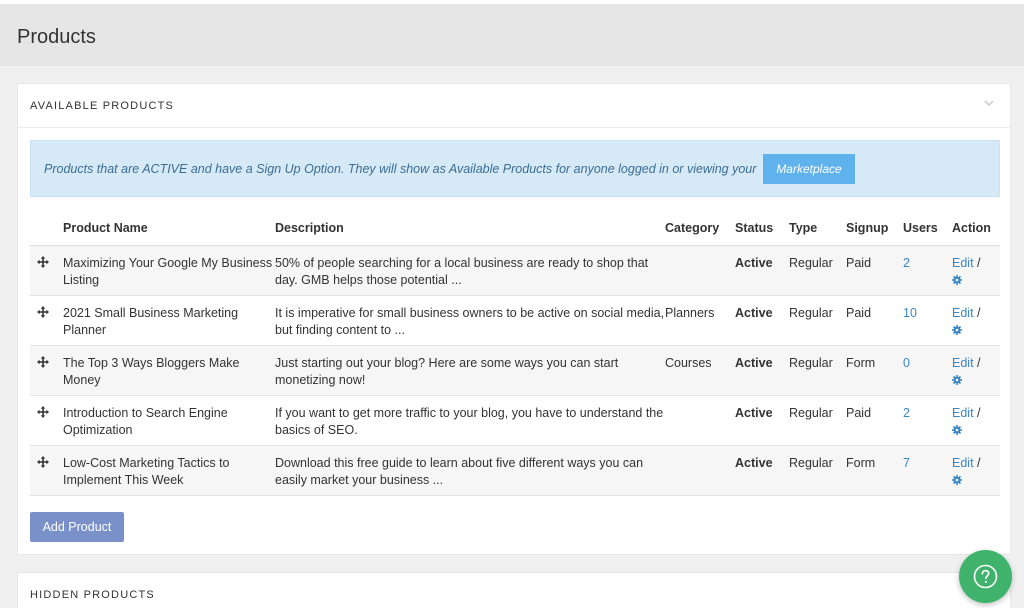 The width and height of the screenshot is (1024, 608). I want to click on column-header-action: Action, so click(976, 230).